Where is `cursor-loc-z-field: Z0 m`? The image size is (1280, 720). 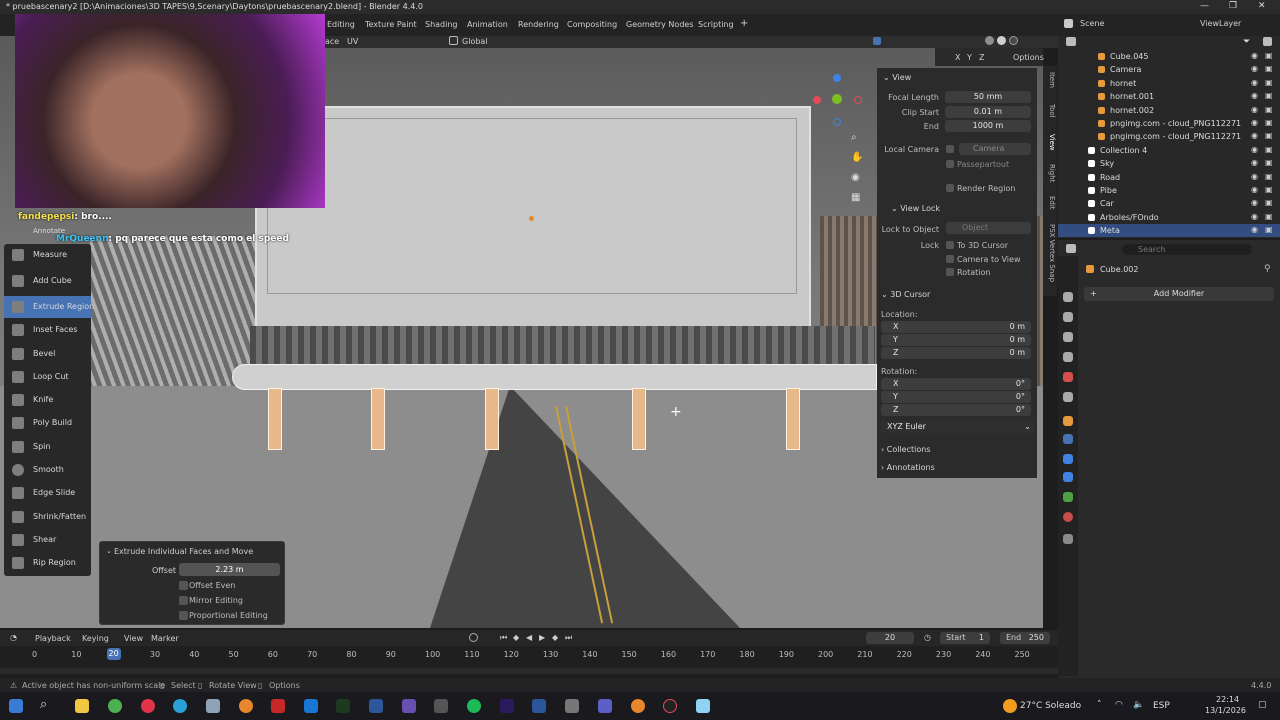
cursor-loc-z-field: Z0 m is located at coordinates (956, 353).